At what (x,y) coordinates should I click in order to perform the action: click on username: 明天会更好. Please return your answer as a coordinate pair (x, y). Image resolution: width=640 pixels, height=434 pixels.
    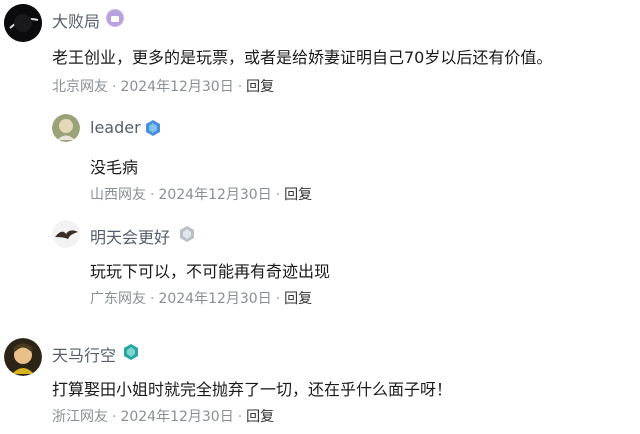
    Looking at the image, I should click on (130, 236).